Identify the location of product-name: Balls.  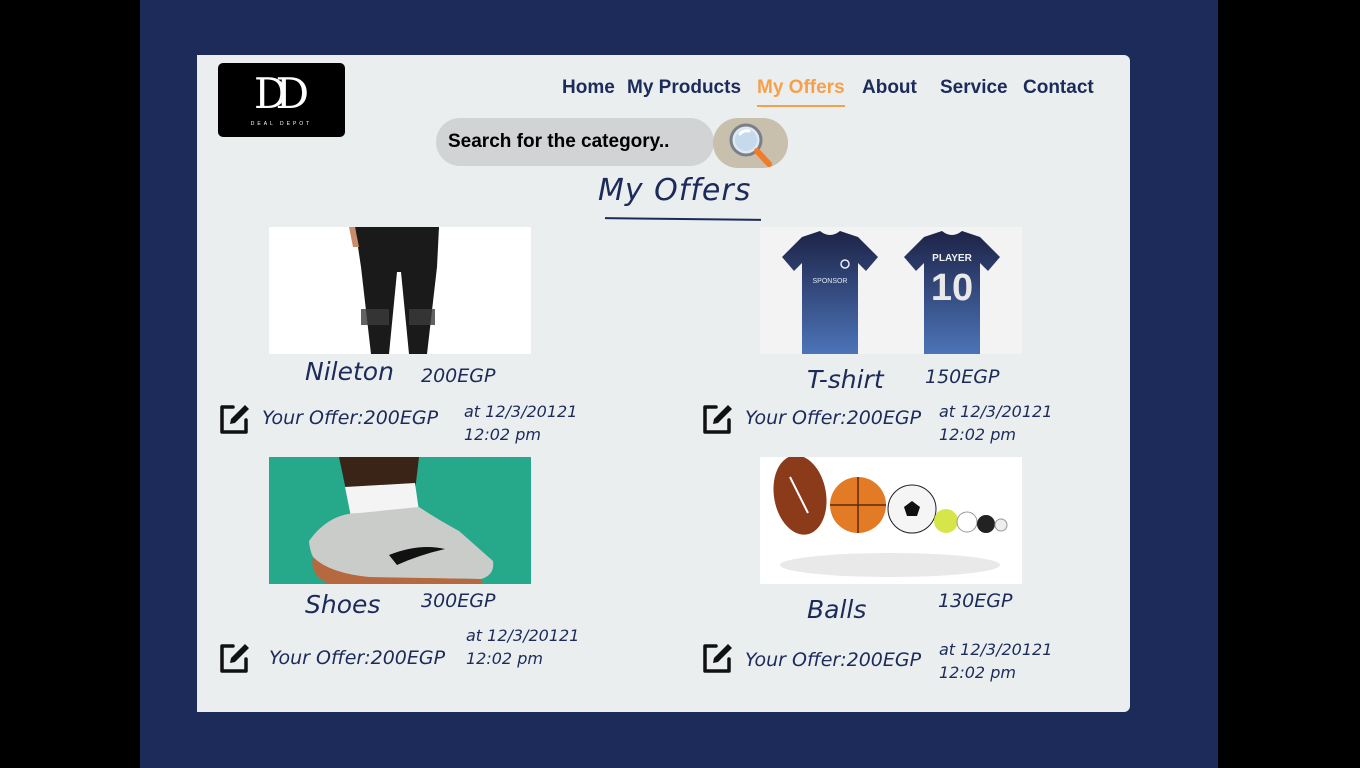
(837, 609).